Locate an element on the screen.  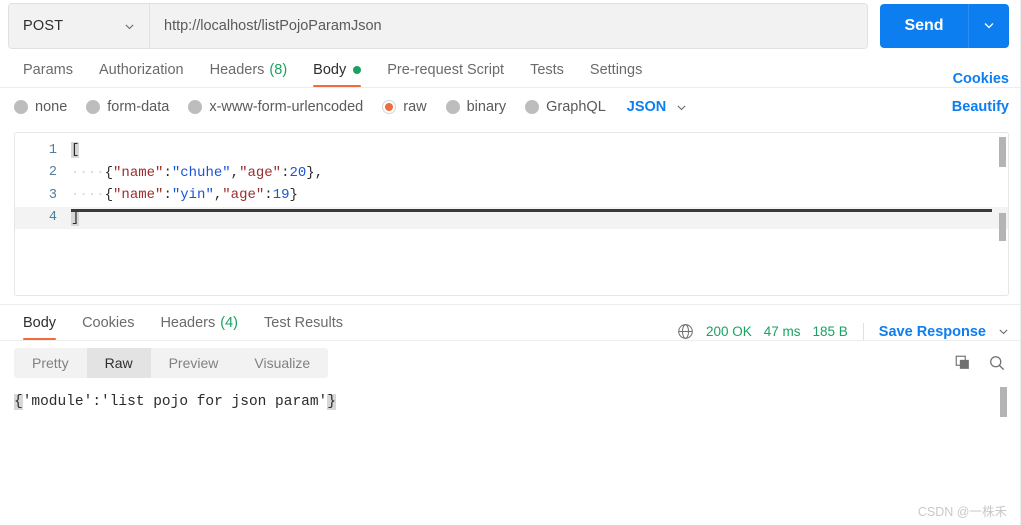
globe-icon is located at coordinates (685, 331).